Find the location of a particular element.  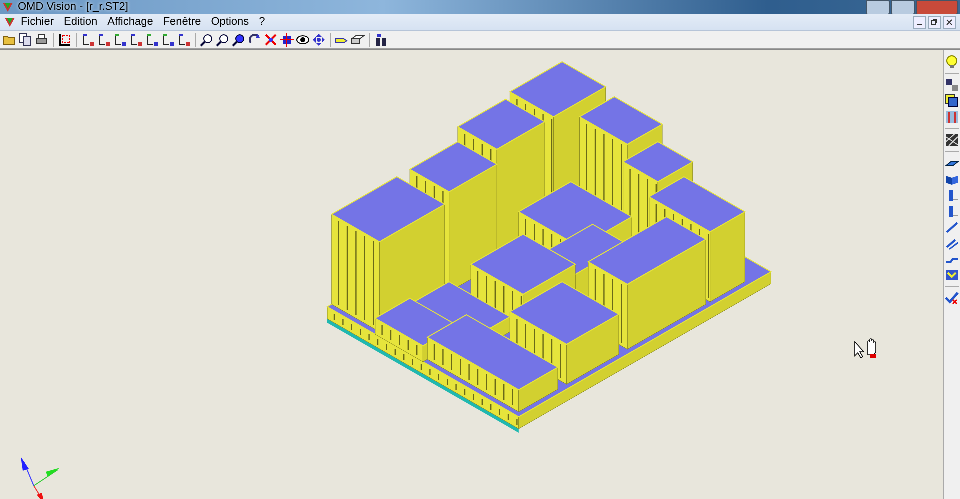

layers-icon is located at coordinates (358, 39).